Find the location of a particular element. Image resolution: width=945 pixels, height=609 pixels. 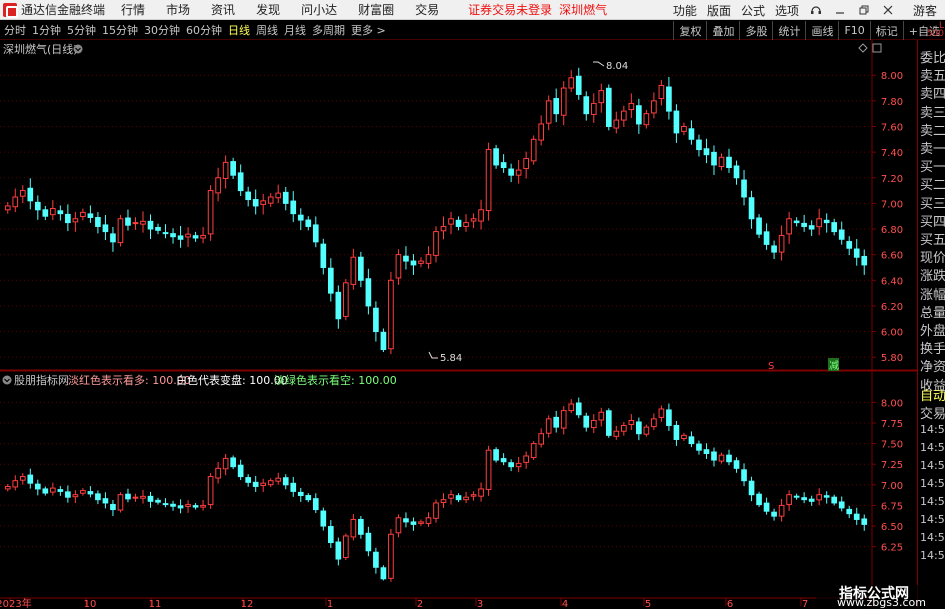

tool-f10-button: F10 is located at coordinates (853, 30).